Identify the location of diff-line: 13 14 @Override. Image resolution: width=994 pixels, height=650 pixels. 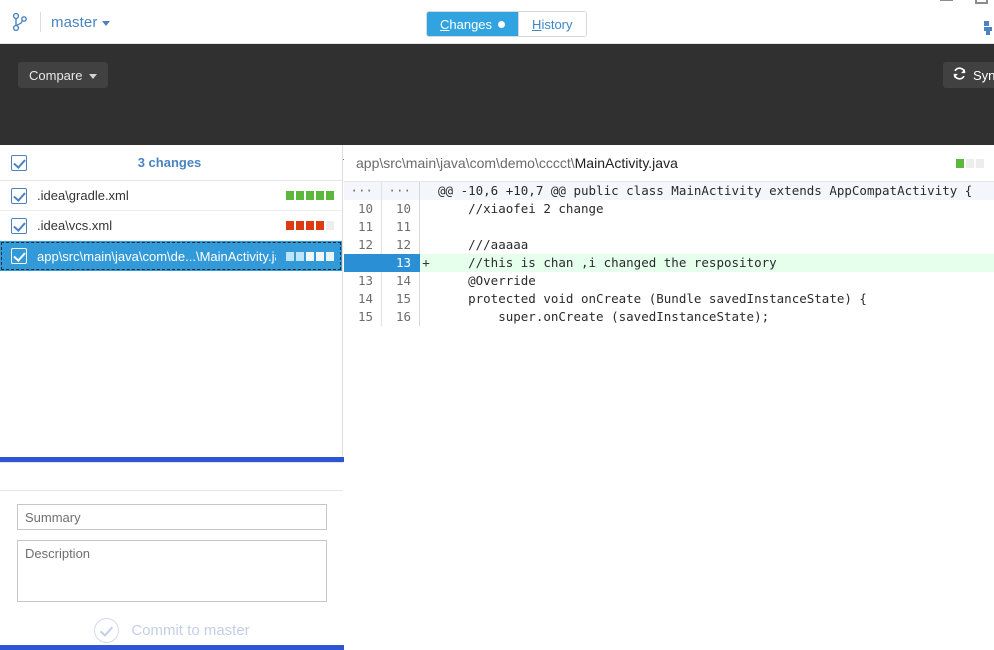
(669, 281).